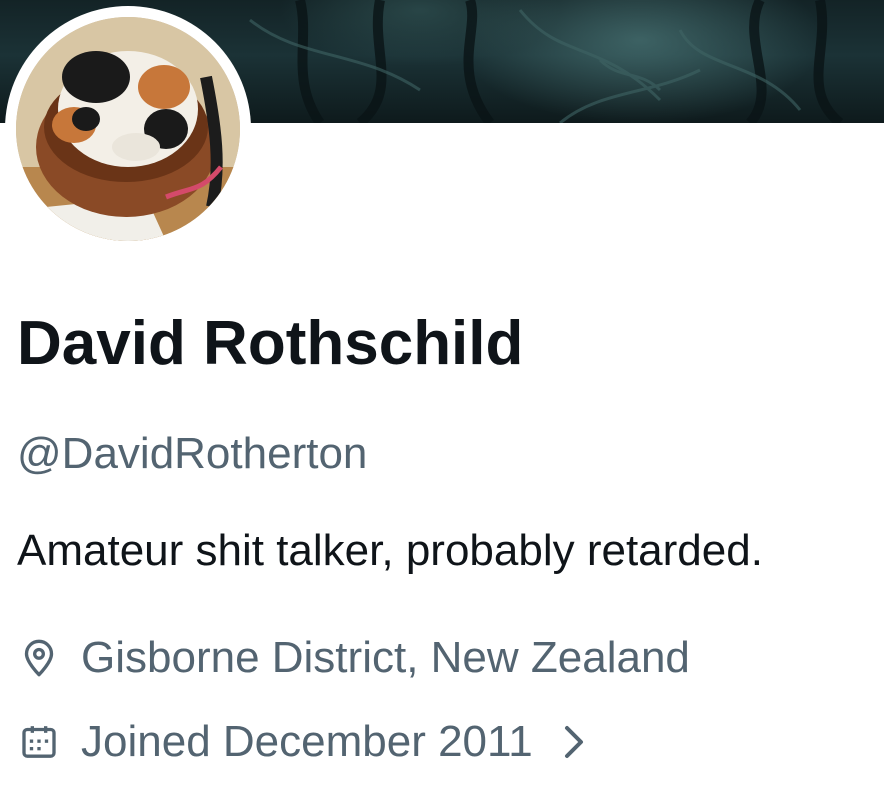  I want to click on chevron-right-icon, so click(573, 742).